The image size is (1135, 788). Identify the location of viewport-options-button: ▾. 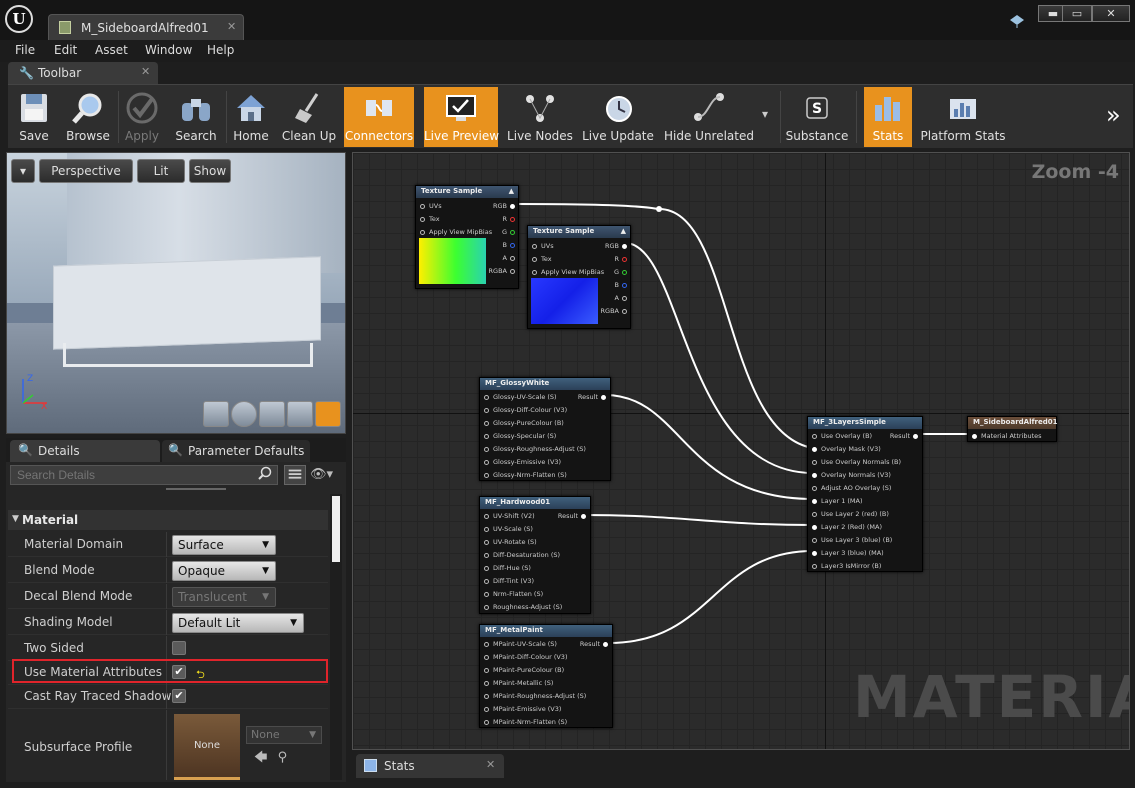
(23, 171).